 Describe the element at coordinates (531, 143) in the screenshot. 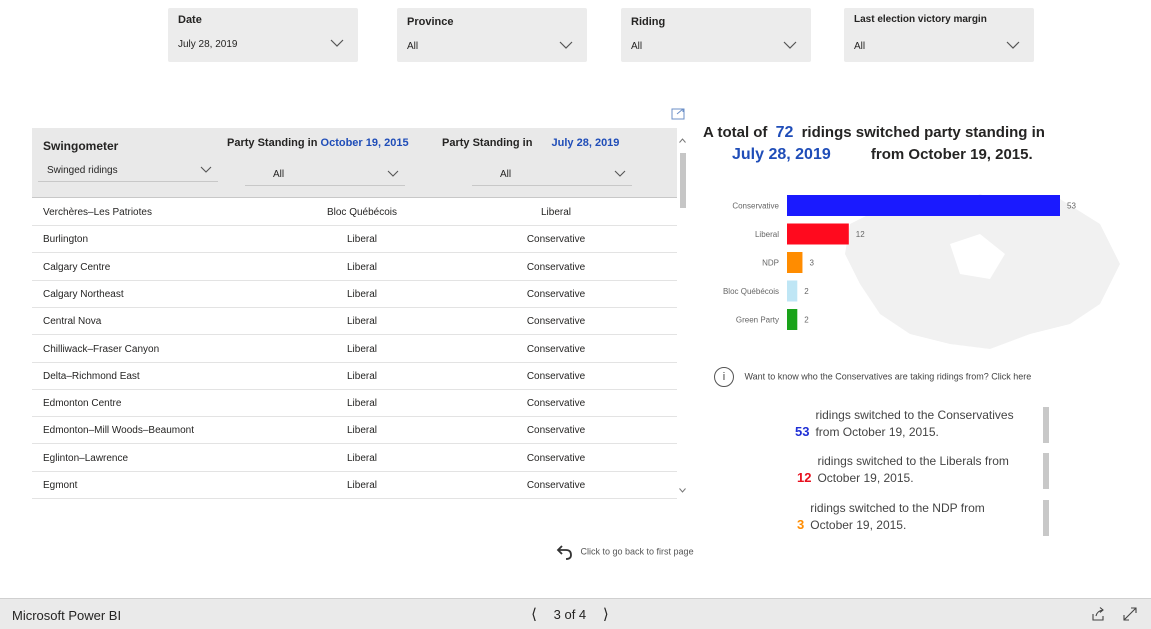

I see `col-header-2019: Party Standing in July 28, 2019` at that location.